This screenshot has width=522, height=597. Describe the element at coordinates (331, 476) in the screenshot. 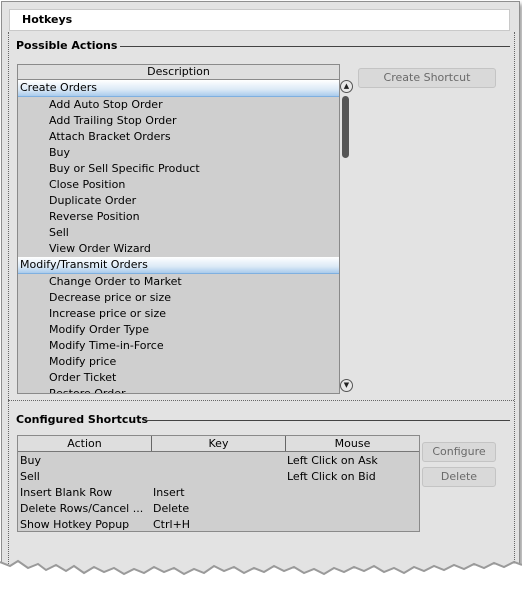

I see `shortcut-mouse-cell: Left Click on Bid` at that location.